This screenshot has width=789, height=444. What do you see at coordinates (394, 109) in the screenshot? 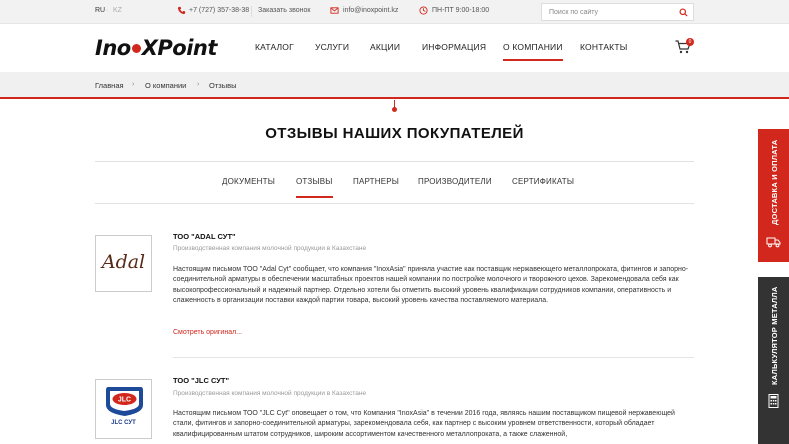
I see `decor-dot` at bounding box center [394, 109].